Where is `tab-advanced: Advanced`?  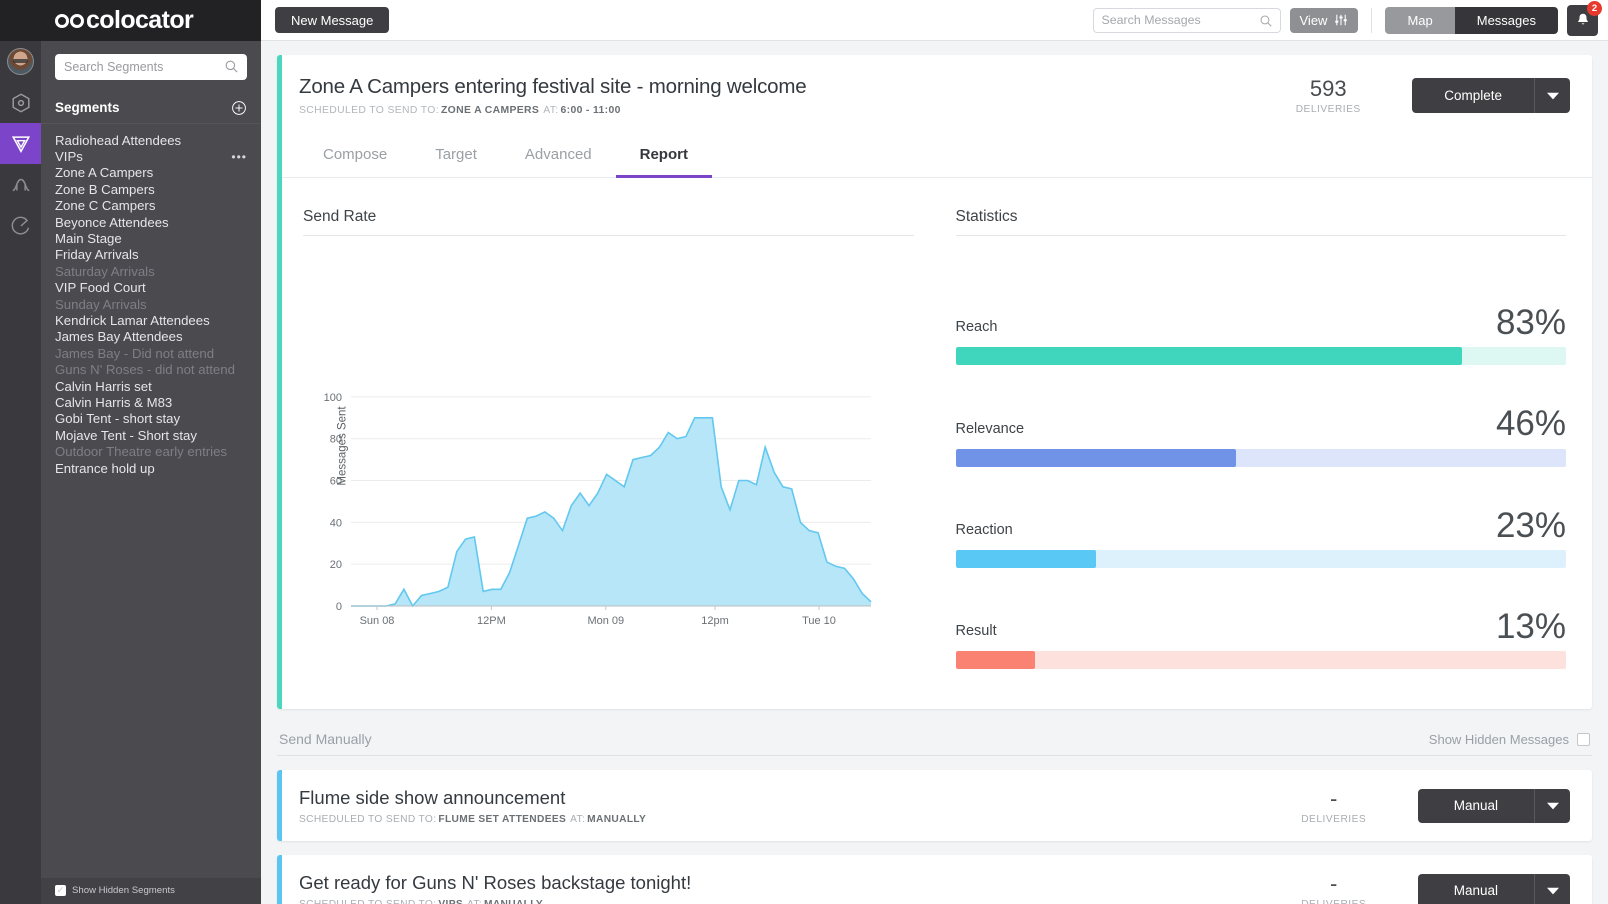 tab-advanced: Advanced is located at coordinates (558, 157).